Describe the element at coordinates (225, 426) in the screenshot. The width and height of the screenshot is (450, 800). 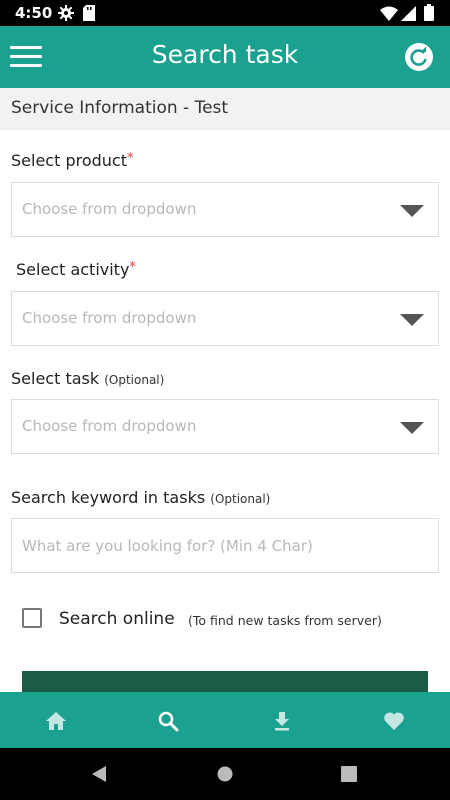
I see `task-dropdown: Choose from dropdown` at that location.